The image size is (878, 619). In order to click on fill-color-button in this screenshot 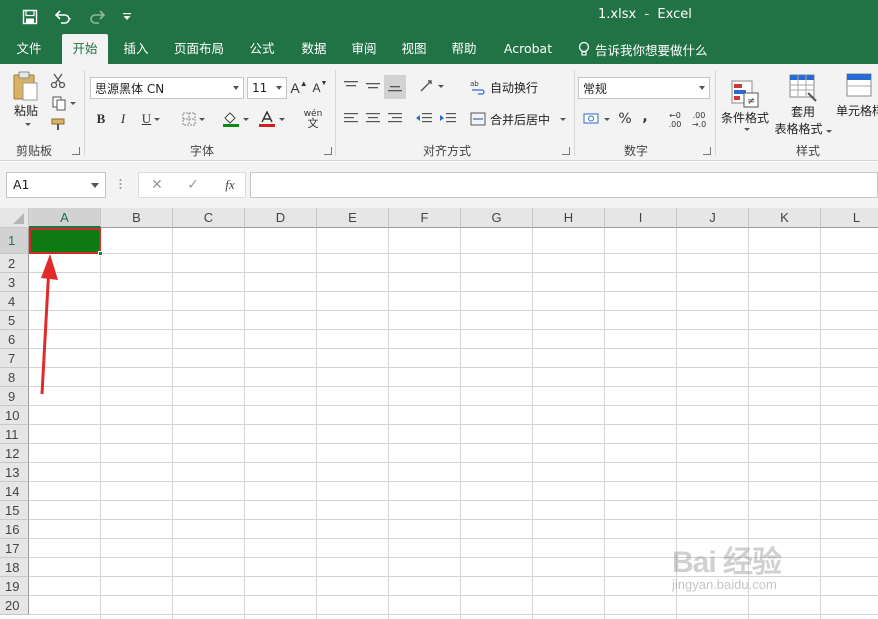, I will do `click(235, 119)`.